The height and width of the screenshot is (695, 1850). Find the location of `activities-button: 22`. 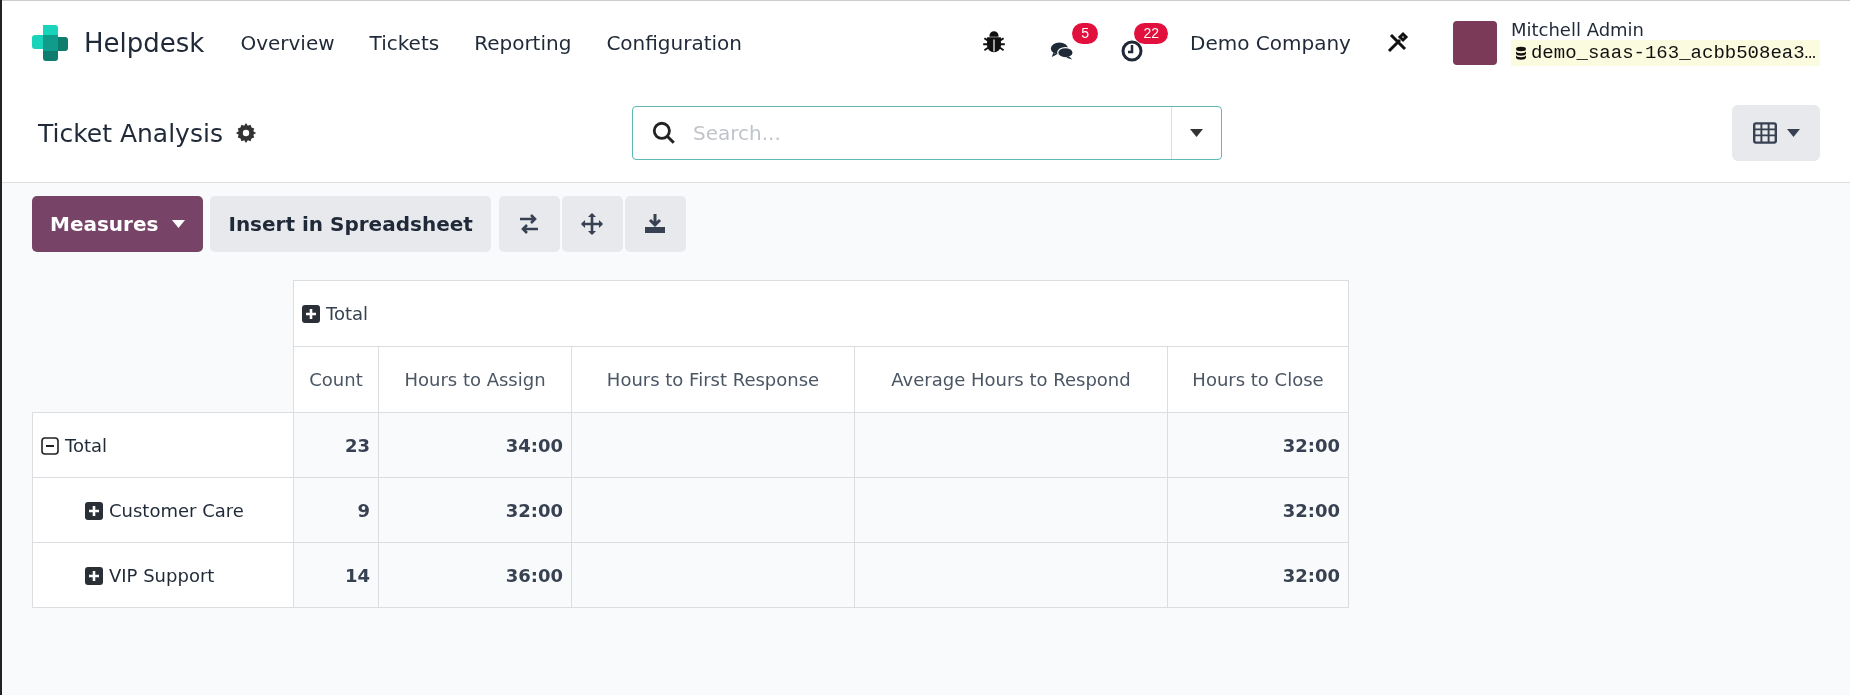

activities-button: 22 is located at coordinates (1144, 42).